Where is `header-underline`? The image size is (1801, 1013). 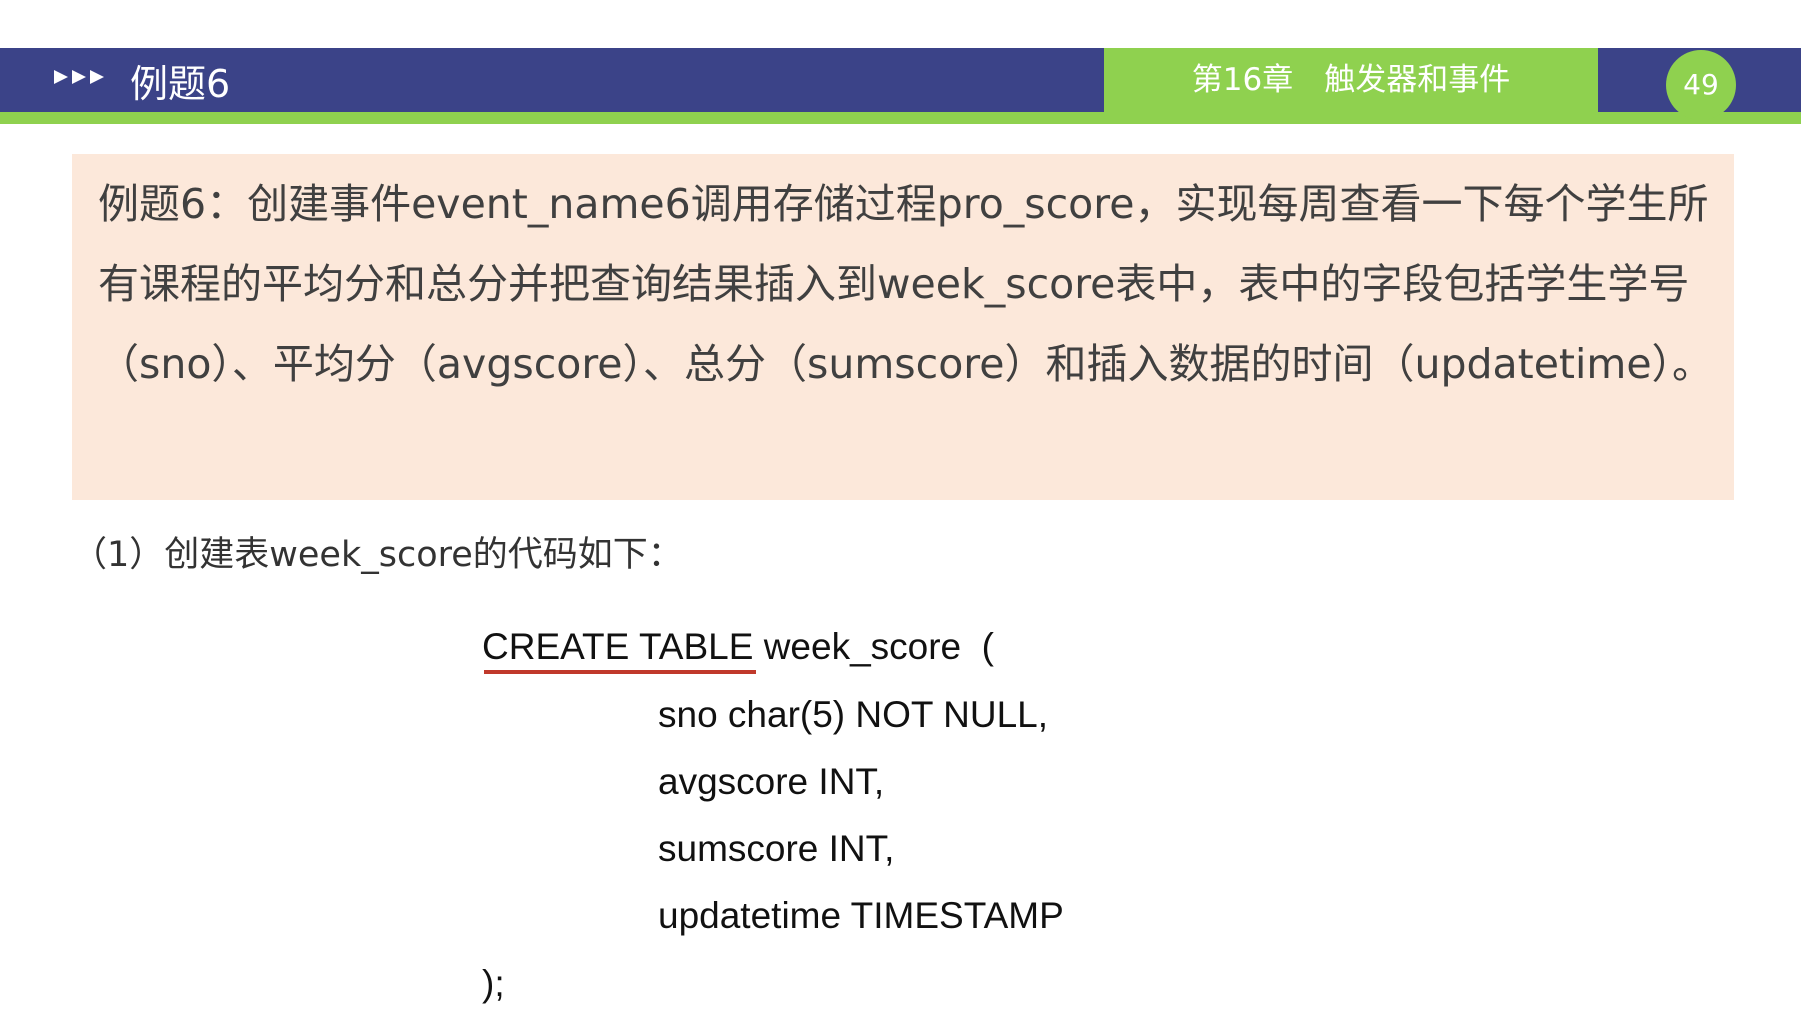
header-underline is located at coordinates (900, 118).